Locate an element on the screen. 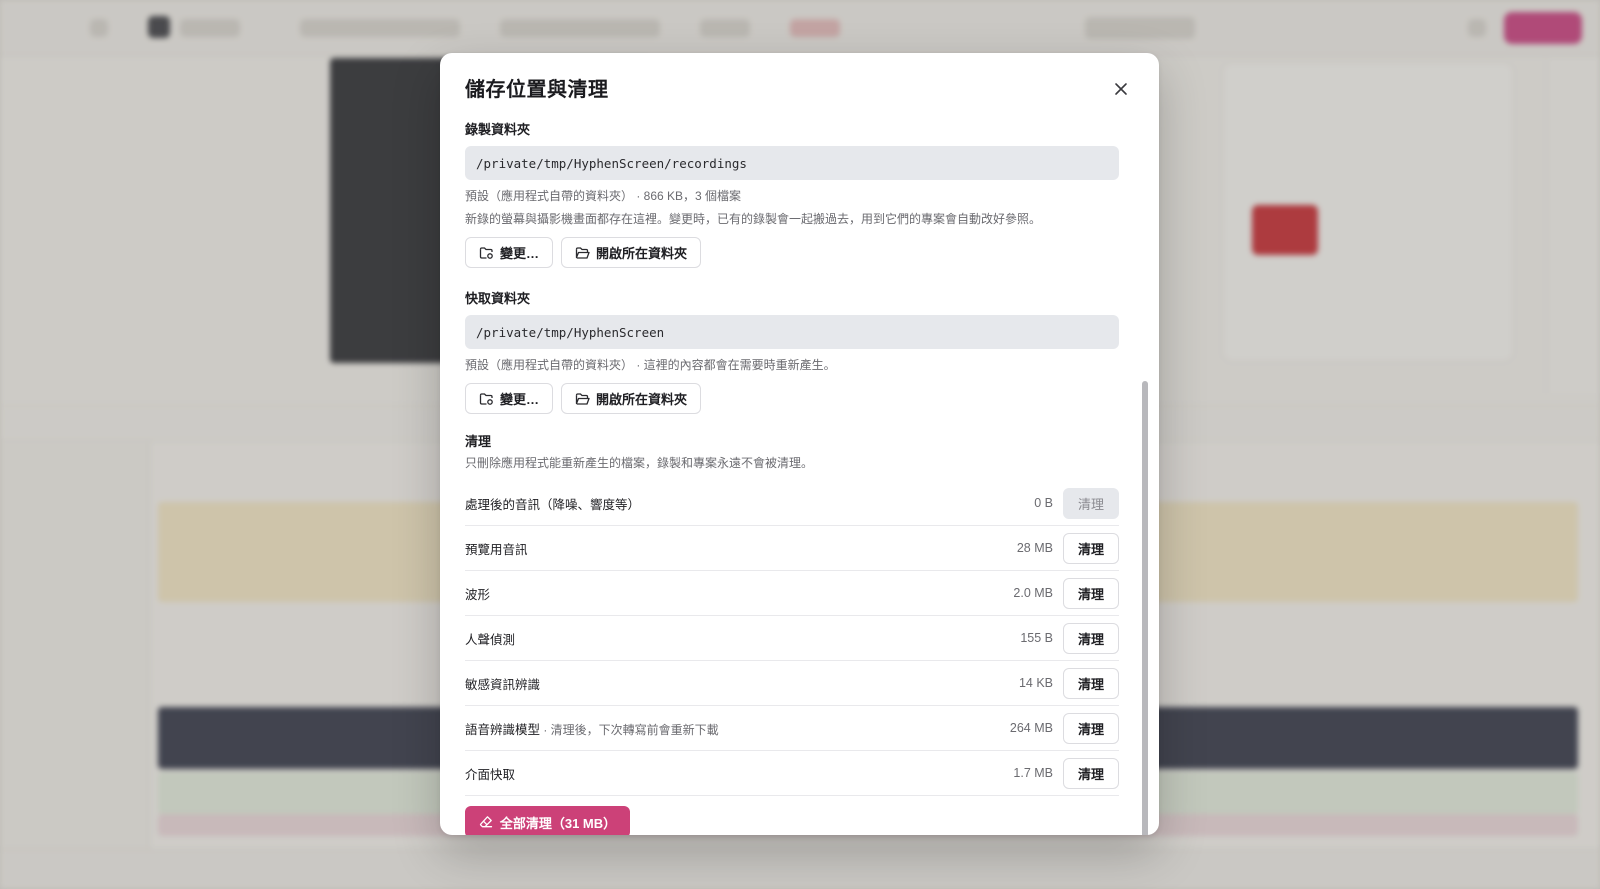  close-button is located at coordinates (1121, 89).